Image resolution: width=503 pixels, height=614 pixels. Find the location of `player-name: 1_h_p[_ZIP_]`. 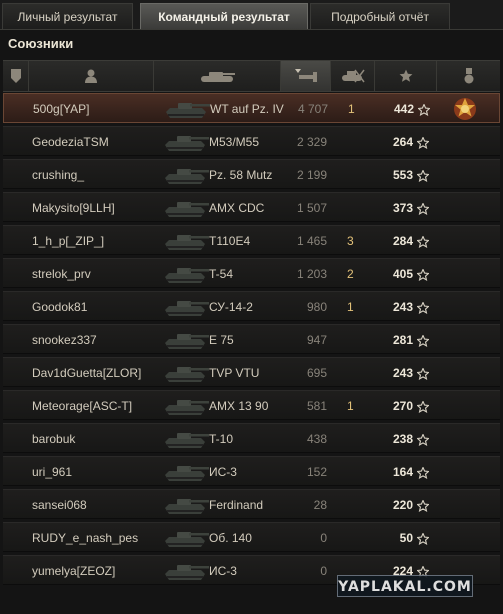

player-name: 1_h_p[_ZIP_] is located at coordinates (68, 241).